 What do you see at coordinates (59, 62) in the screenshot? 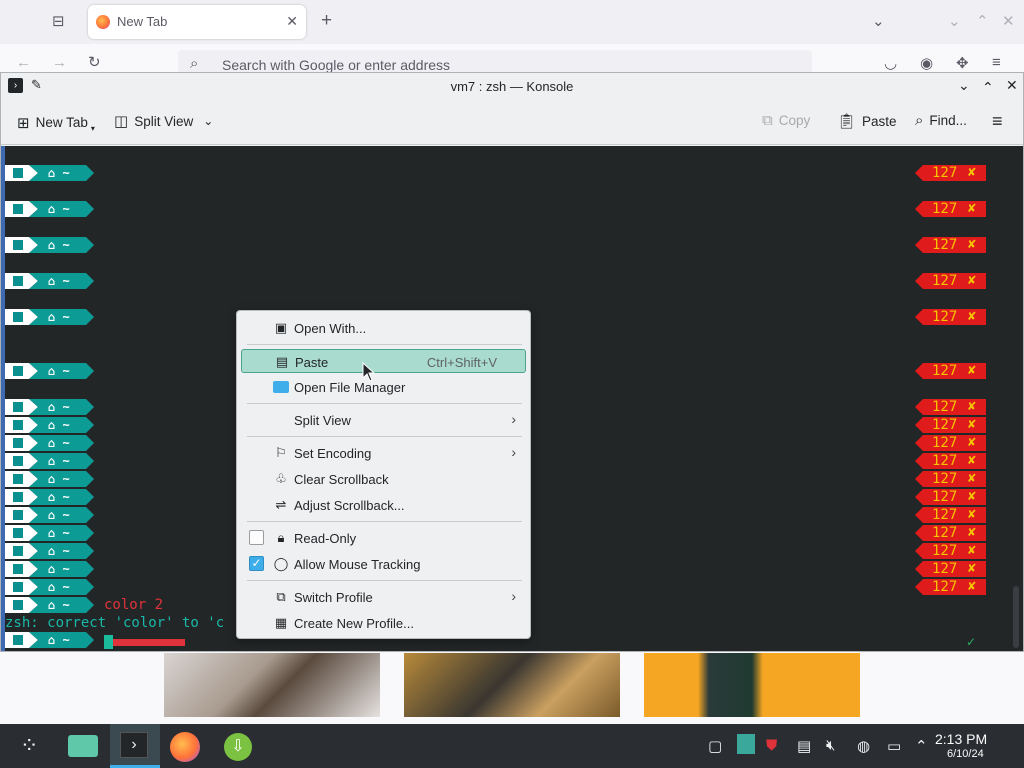
I see `forward-icon: →` at bounding box center [59, 62].